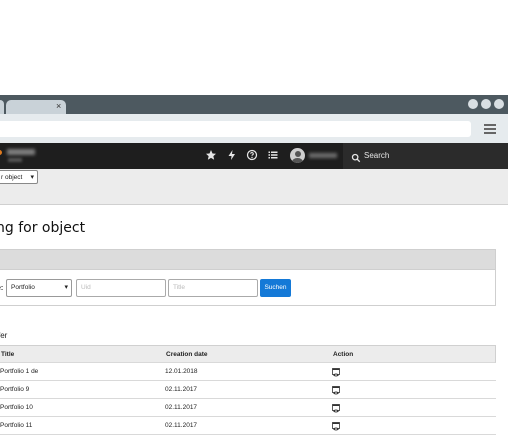 The height and width of the screenshot is (438, 508). I want to click on row-title: Portfolio 9, so click(15, 389).